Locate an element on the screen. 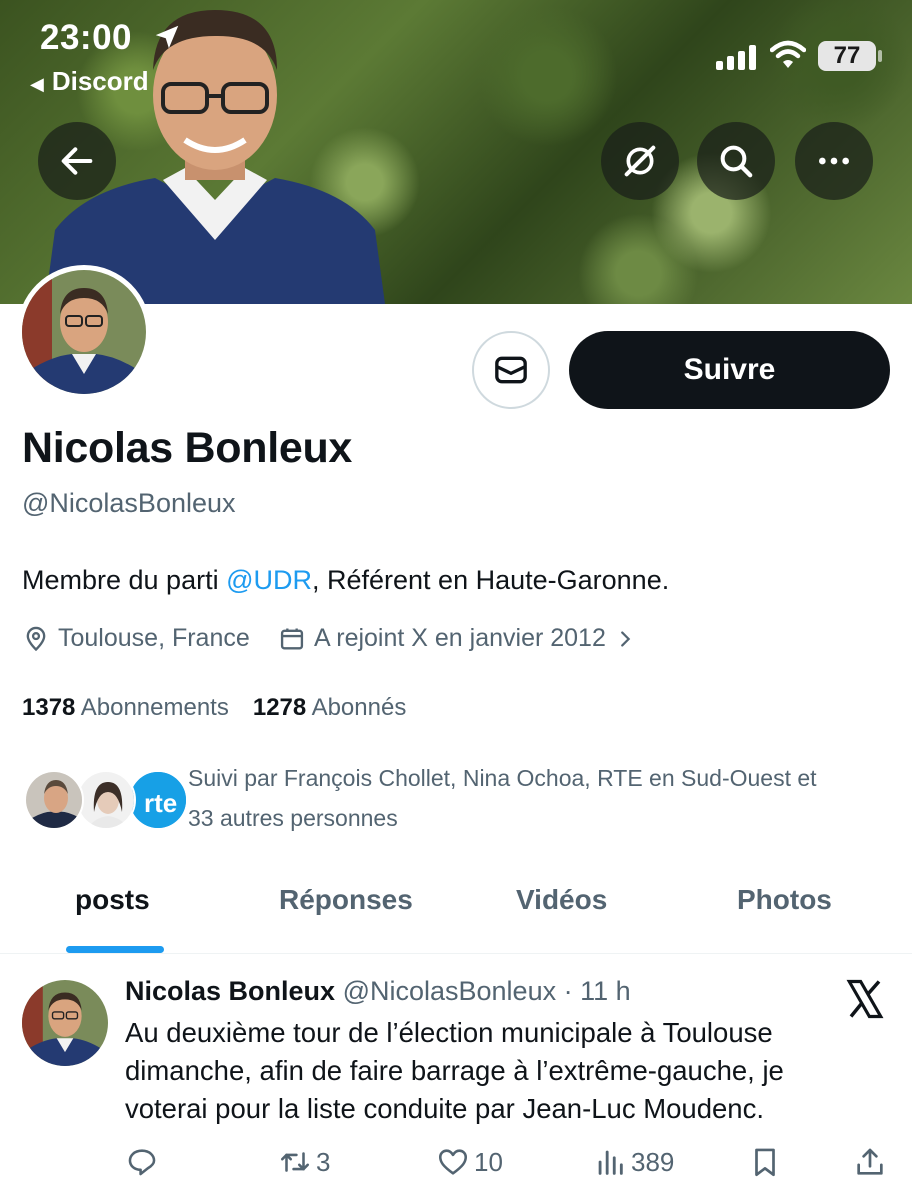 Image resolution: width=912 pixels, height=1200 pixels. back-to-app-link: ◀ Discord is located at coordinates (89, 81).